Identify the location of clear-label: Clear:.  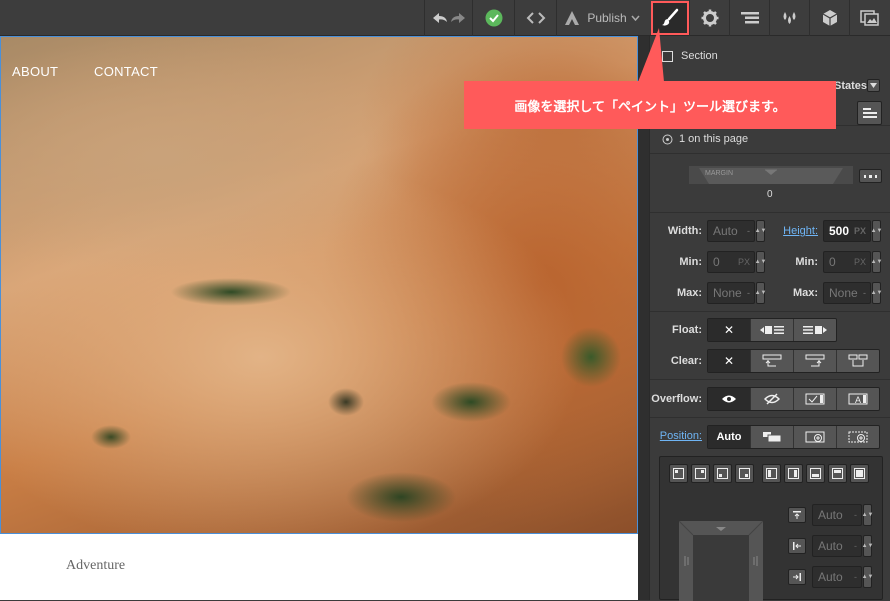
(686, 361).